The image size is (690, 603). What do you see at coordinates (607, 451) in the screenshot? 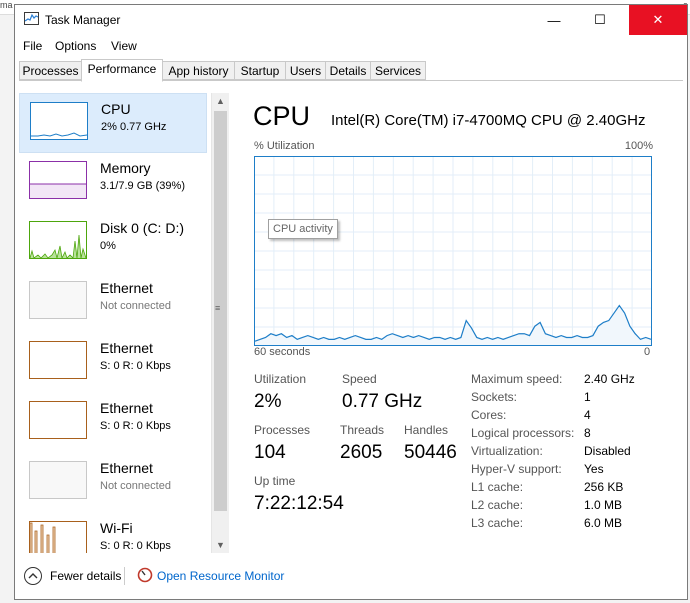
I see `spec-value: Disabled` at bounding box center [607, 451].